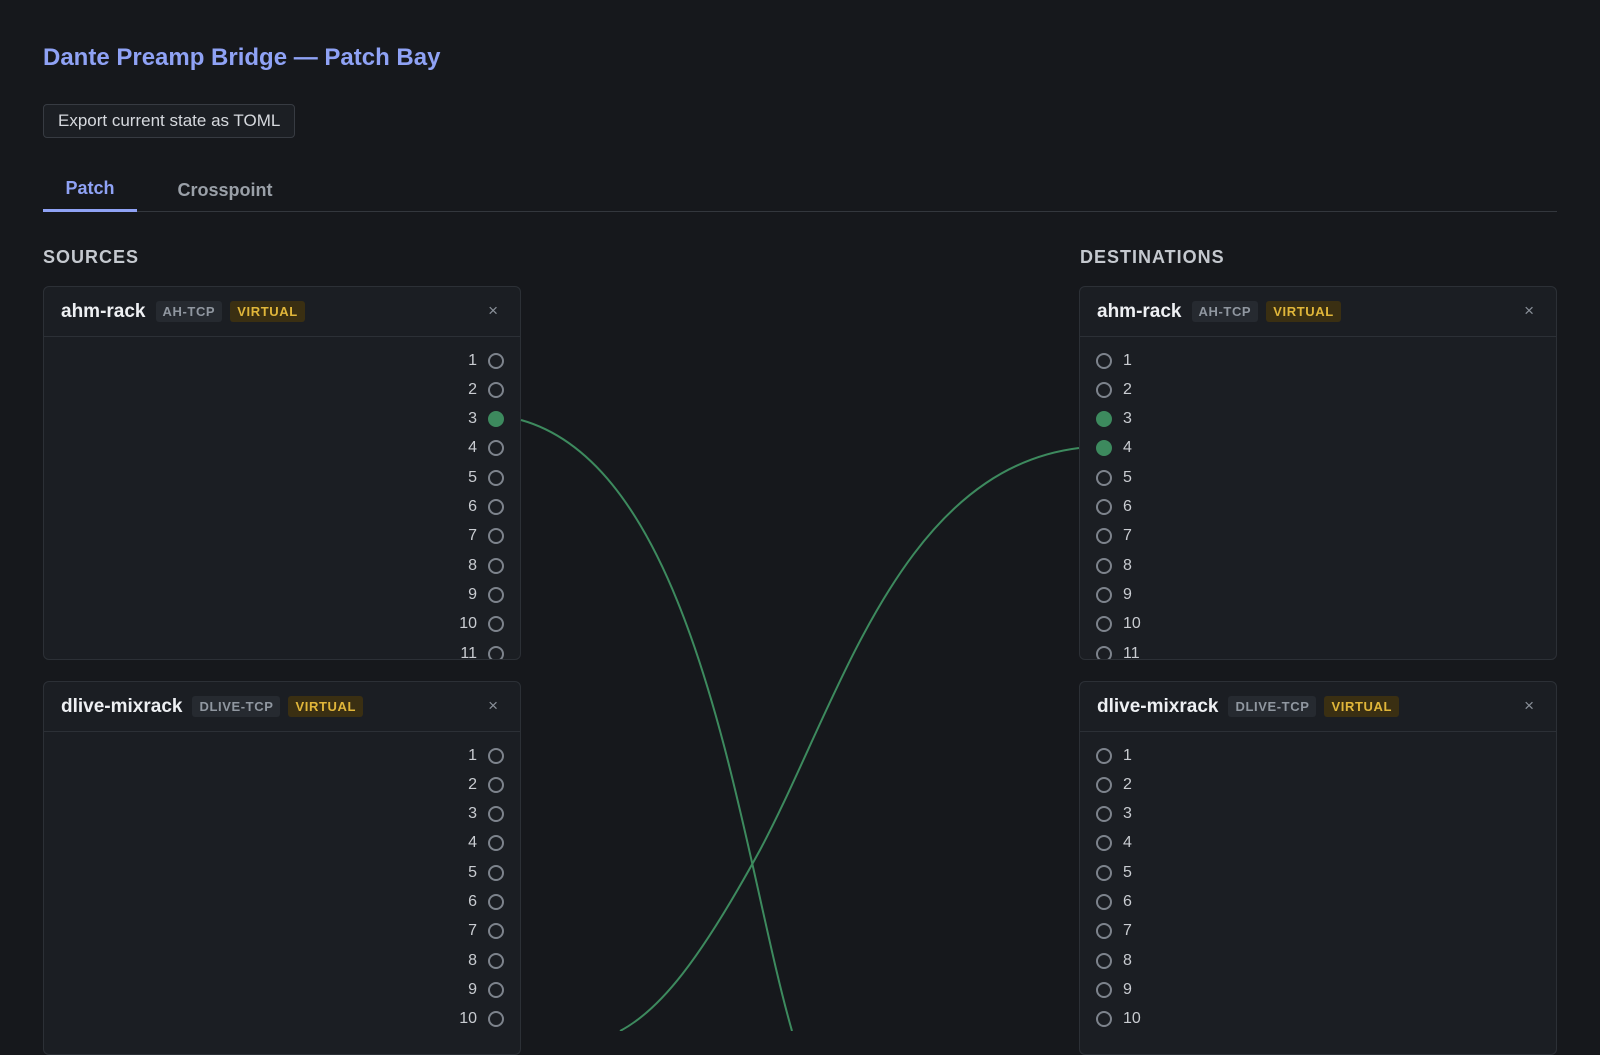 The width and height of the screenshot is (1600, 1055). What do you see at coordinates (1318, 473) in the screenshot?
I see `destination-card-ahm-rack: ahm-rack AH-TCP VIRTUAL × 1 2 3 4 5 6 7 8 9 10 11` at bounding box center [1318, 473].